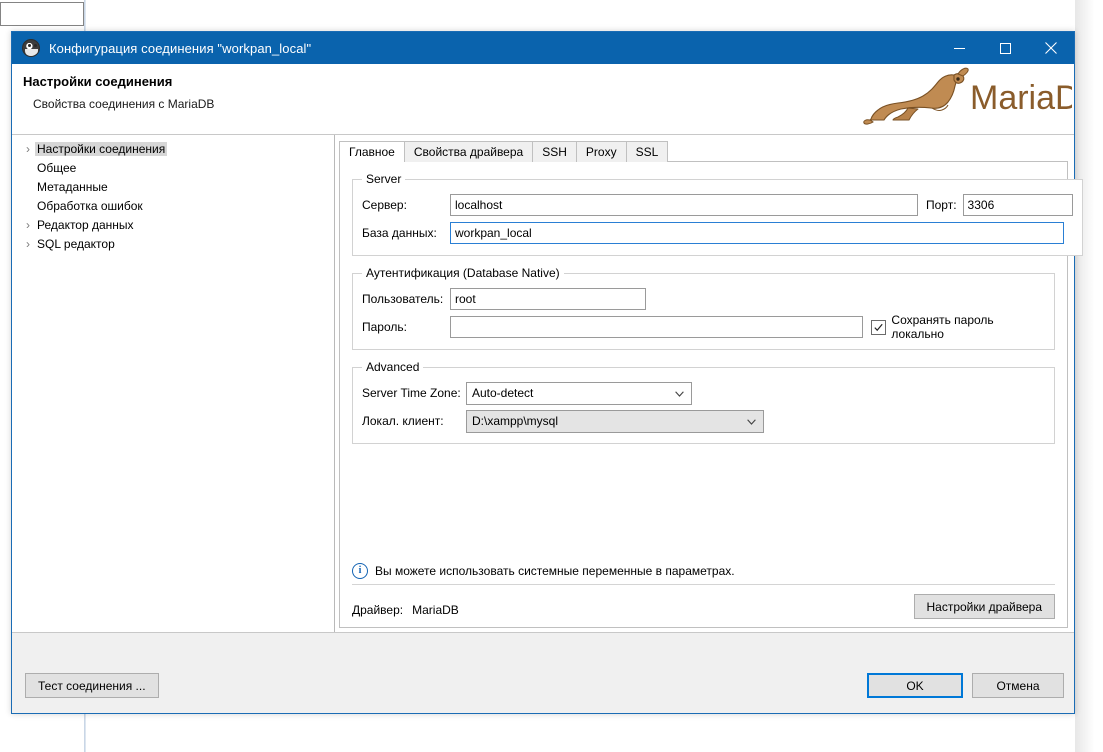 The height and width of the screenshot is (752, 1103). Describe the element at coordinates (76, 243) in the screenshot. I see `tree-item-label: SQL редактор` at that location.